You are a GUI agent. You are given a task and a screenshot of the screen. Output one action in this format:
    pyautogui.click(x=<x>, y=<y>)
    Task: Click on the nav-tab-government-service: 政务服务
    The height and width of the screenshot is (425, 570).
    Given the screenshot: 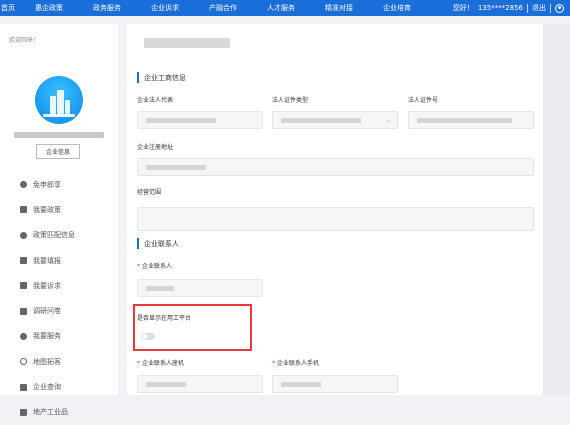 What is the action you would take?
    pyautogui.click(x=107, y=8)
    